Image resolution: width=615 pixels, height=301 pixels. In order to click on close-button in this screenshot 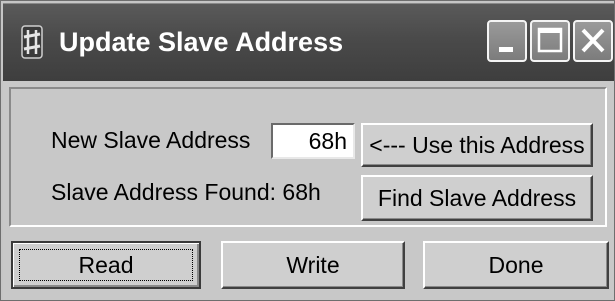, I will do `click(593, 41)`.